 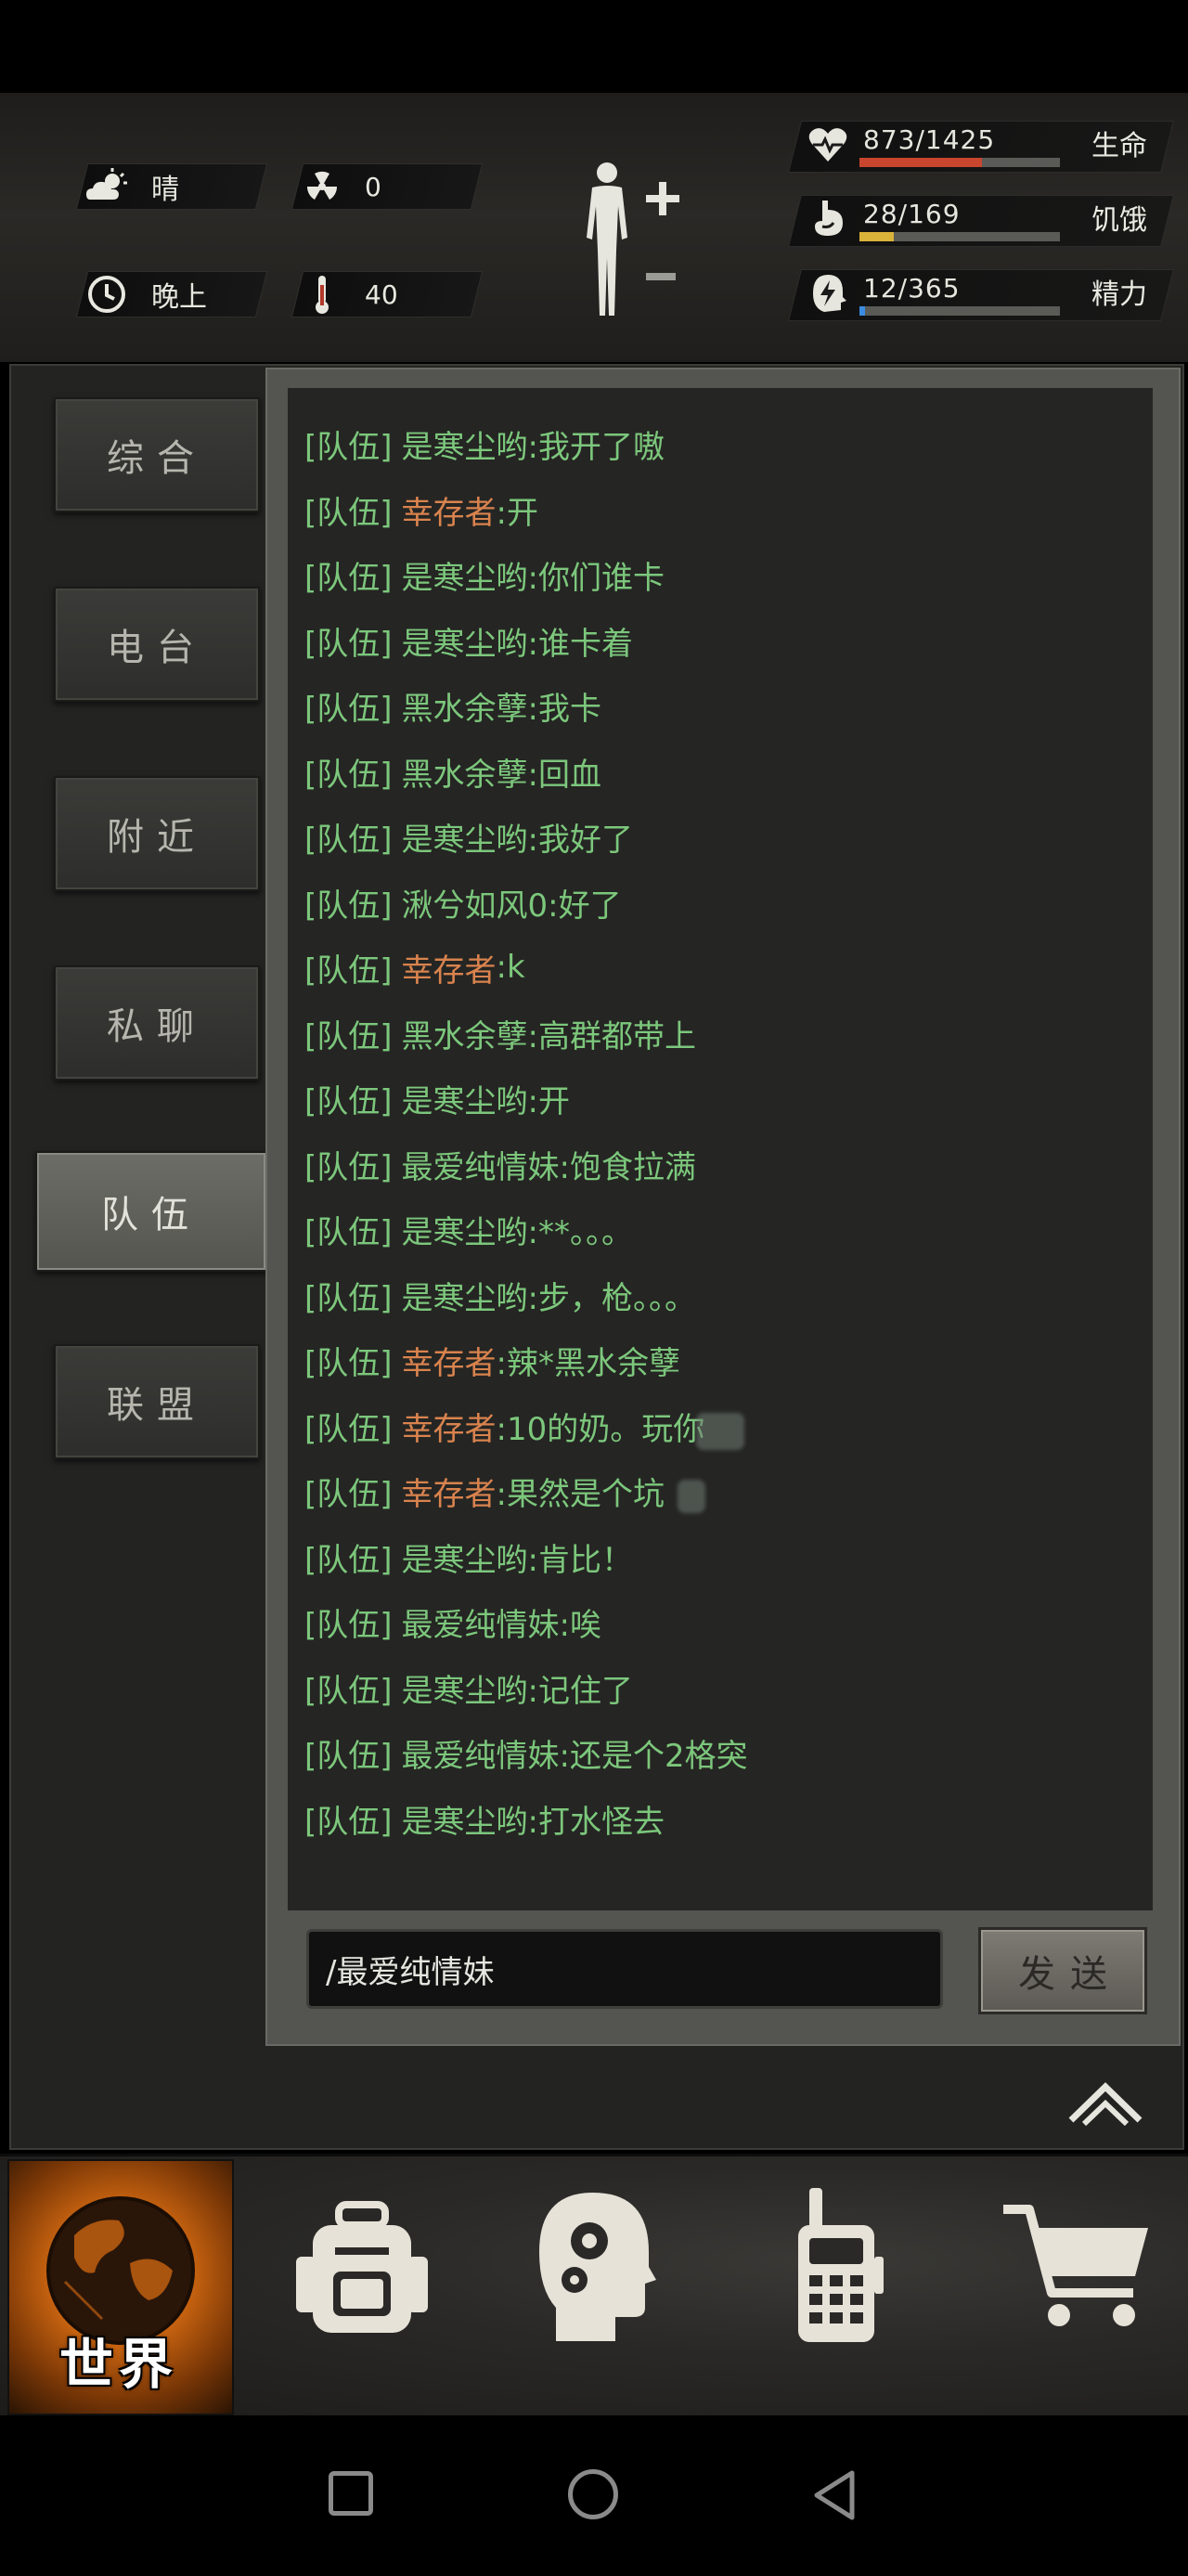 What do you see at coordinates (920, 162) in the screenshot?
I see `health-bar-fill` at bounding box center [920, 162].